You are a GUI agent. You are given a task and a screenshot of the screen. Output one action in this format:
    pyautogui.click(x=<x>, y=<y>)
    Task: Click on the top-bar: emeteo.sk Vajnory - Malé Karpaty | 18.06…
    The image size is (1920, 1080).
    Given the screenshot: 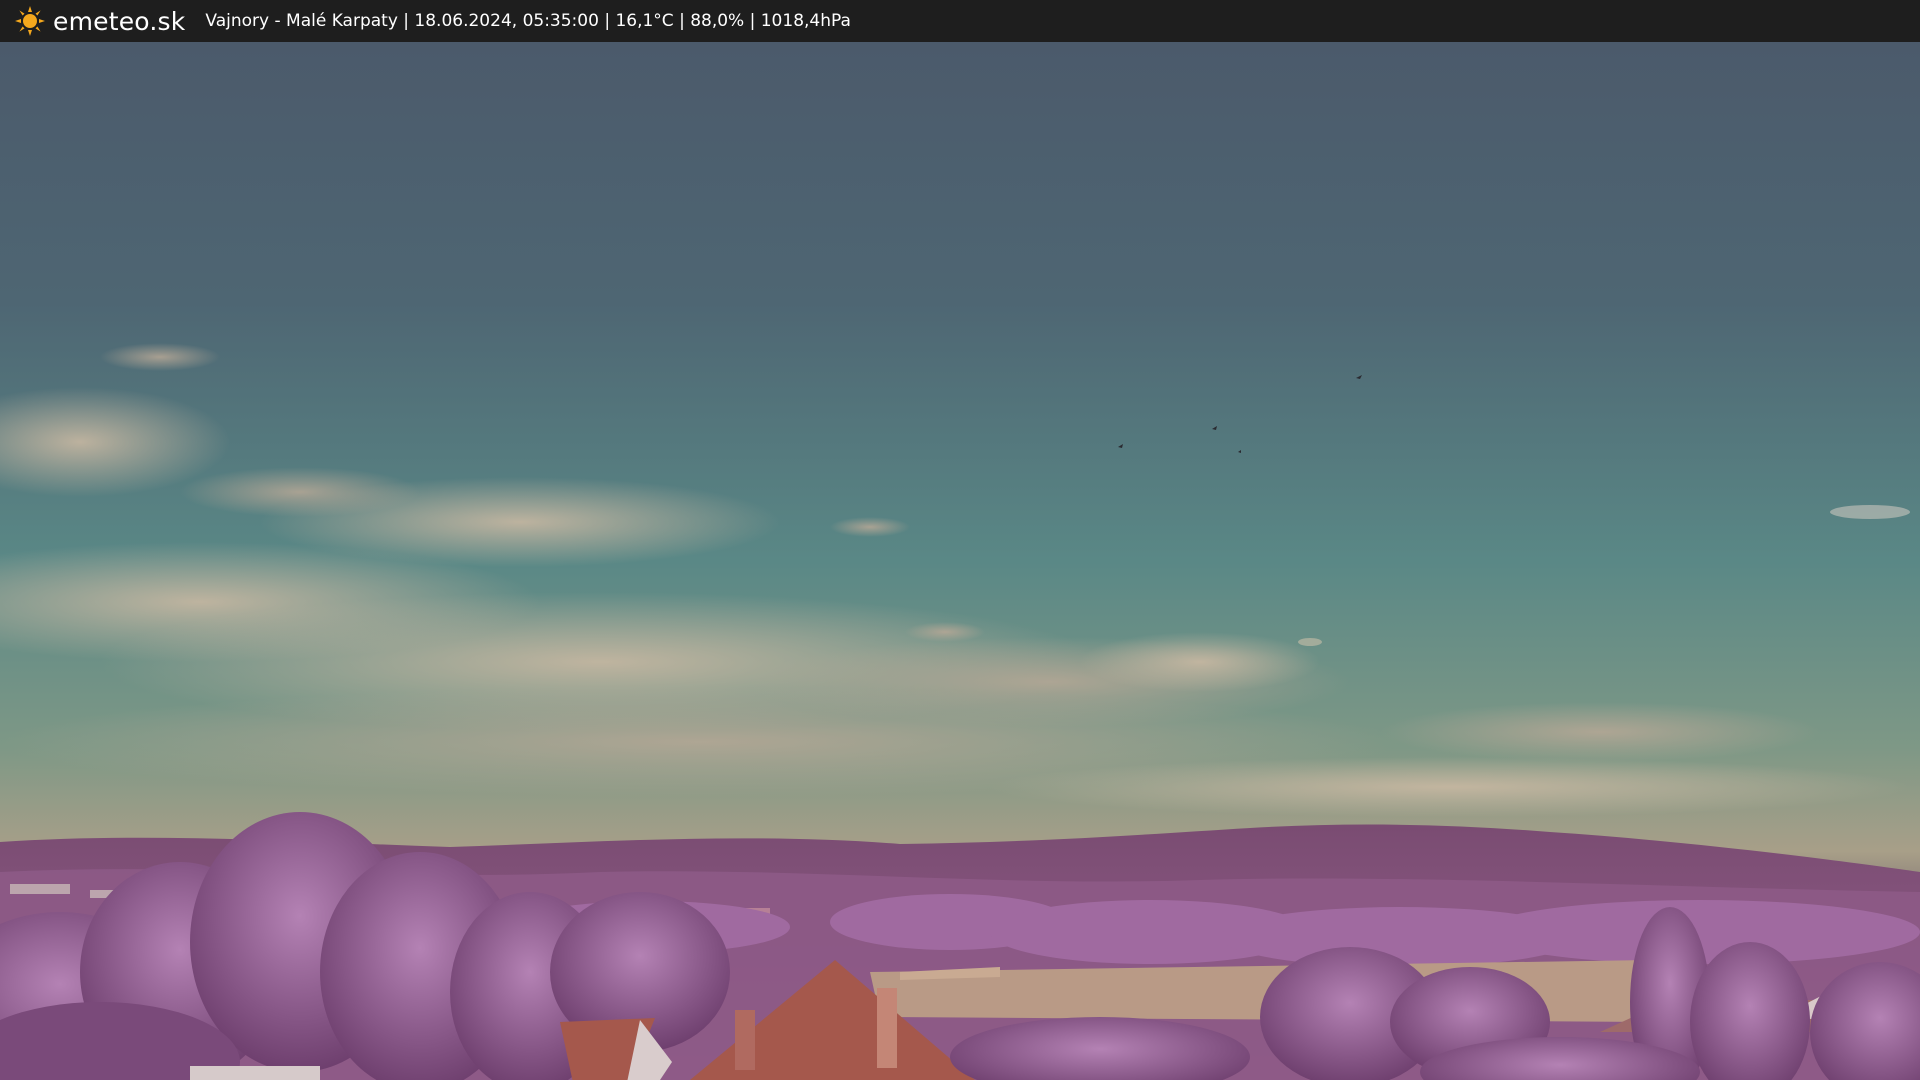 What is the action you would take?
    pyautogui.click(x=960, y=21)
    